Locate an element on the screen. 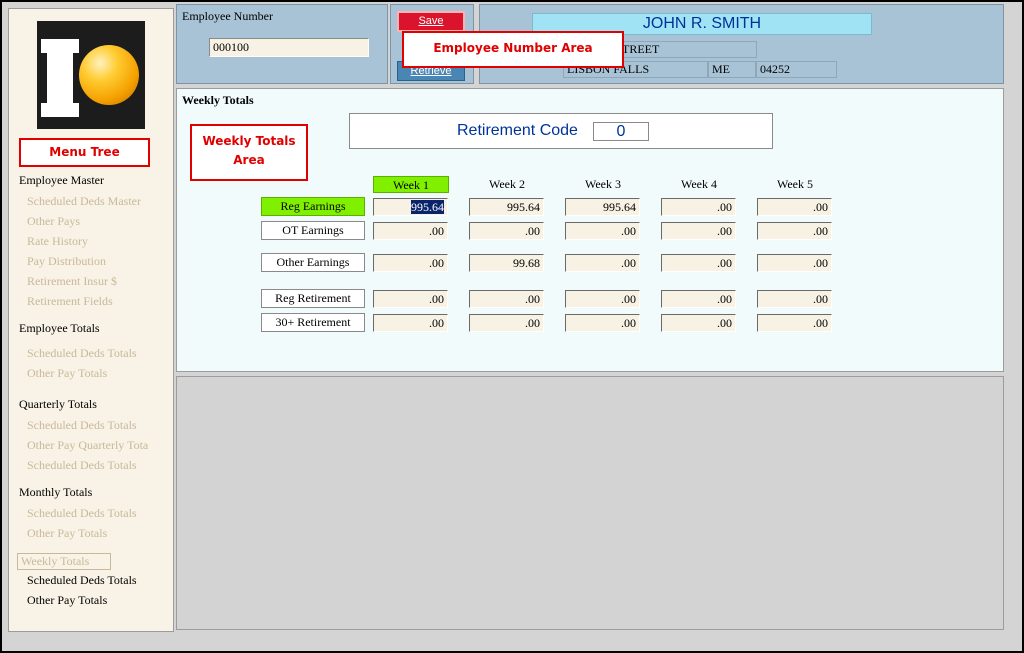 This screenshot has height=653, width=1024. retirement-code-value: 0 is located at coordinates (621, 131).